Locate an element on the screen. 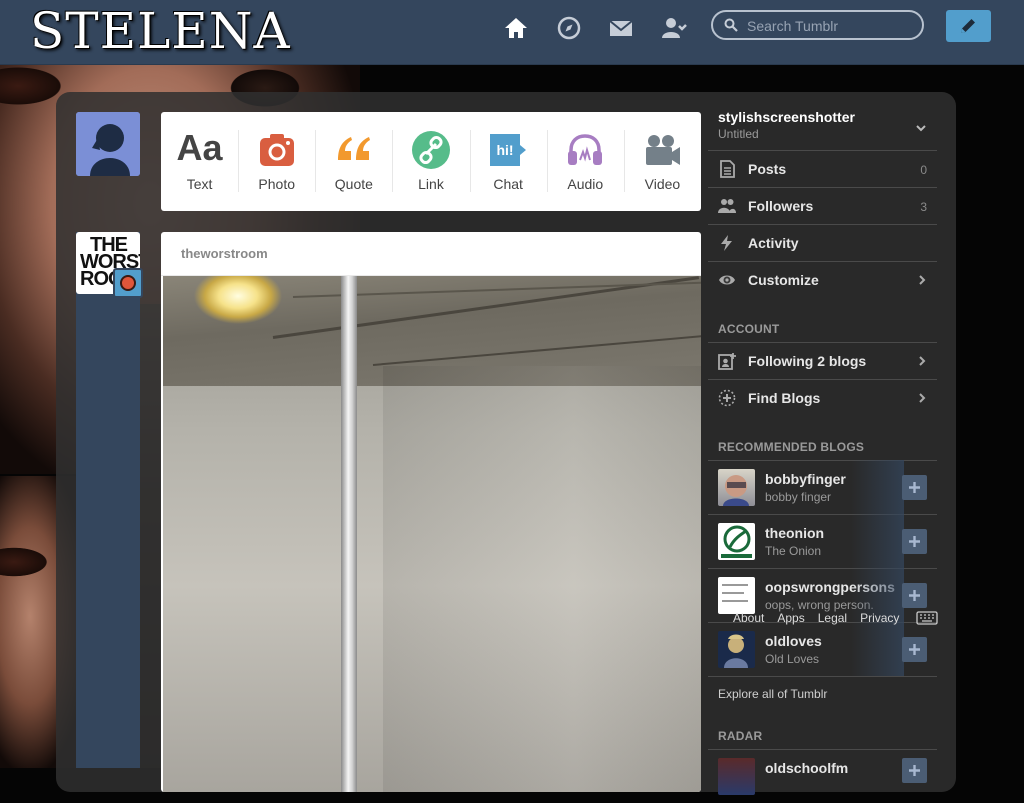 Image resolution: width=1024 pixels, height=803 pixels. sidebar-item-customize: Customize is located at coordinates (822, 279).